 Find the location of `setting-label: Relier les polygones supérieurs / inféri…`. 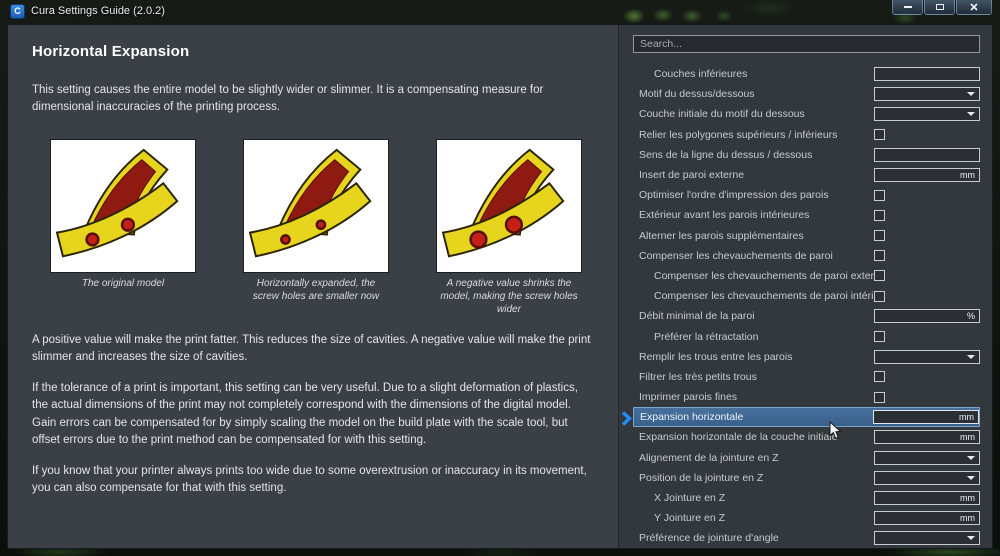

setting-label: Relier les polygones supérieurs / inféri… is located at coordinates (738, 134).